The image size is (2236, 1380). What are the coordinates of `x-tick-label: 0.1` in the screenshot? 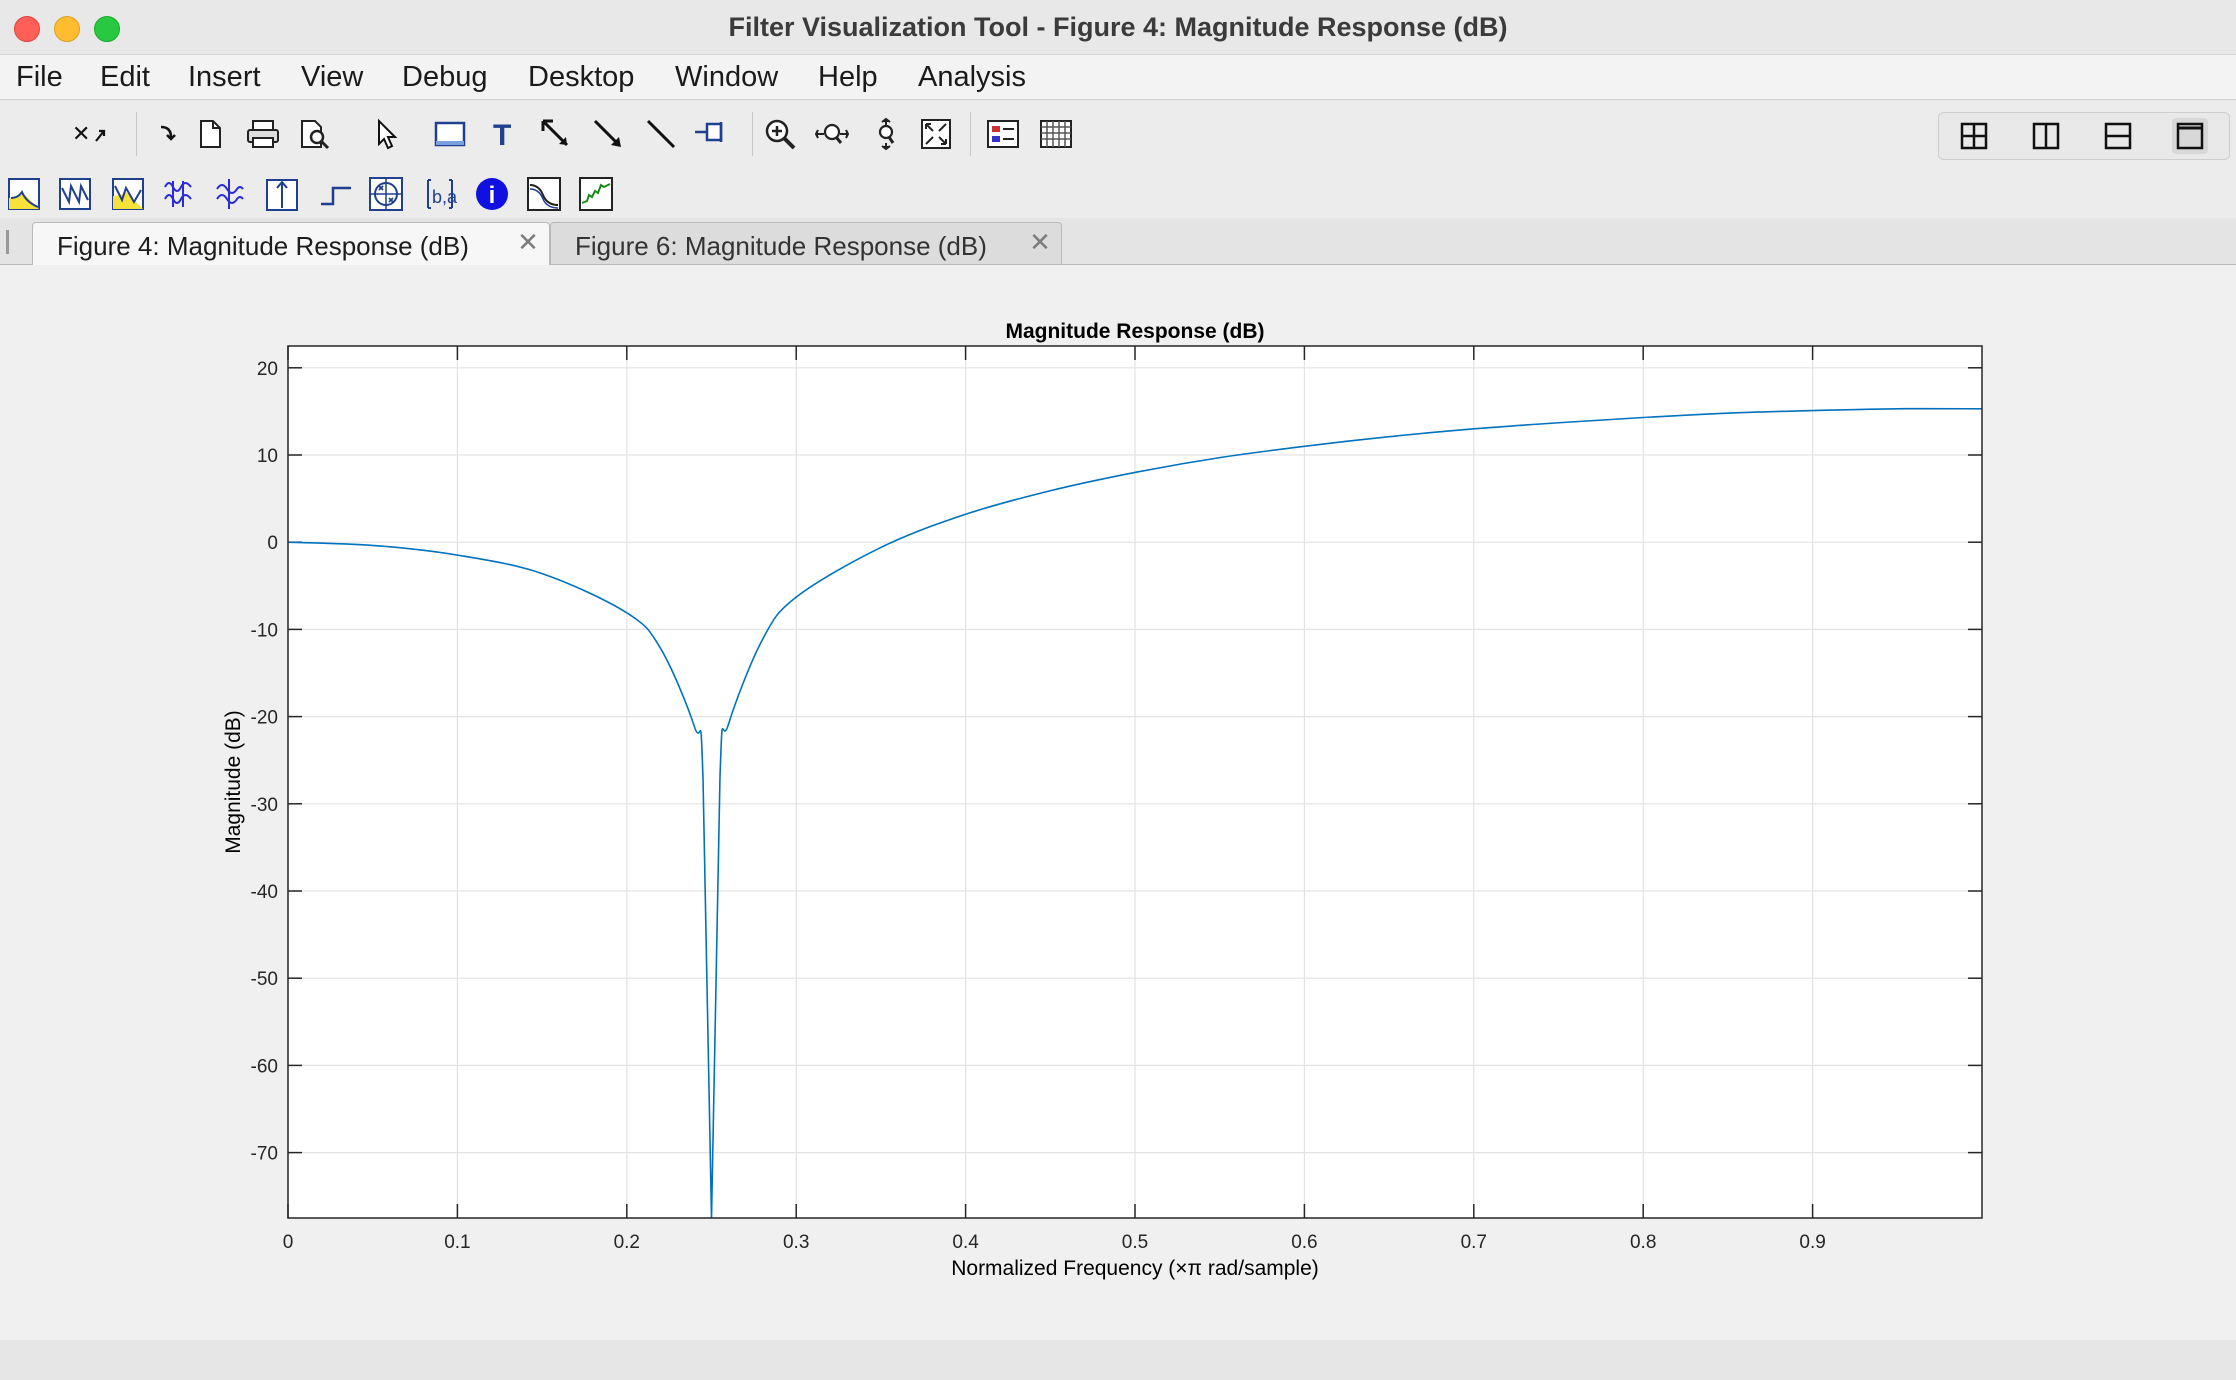 It's located at (457, 1242).